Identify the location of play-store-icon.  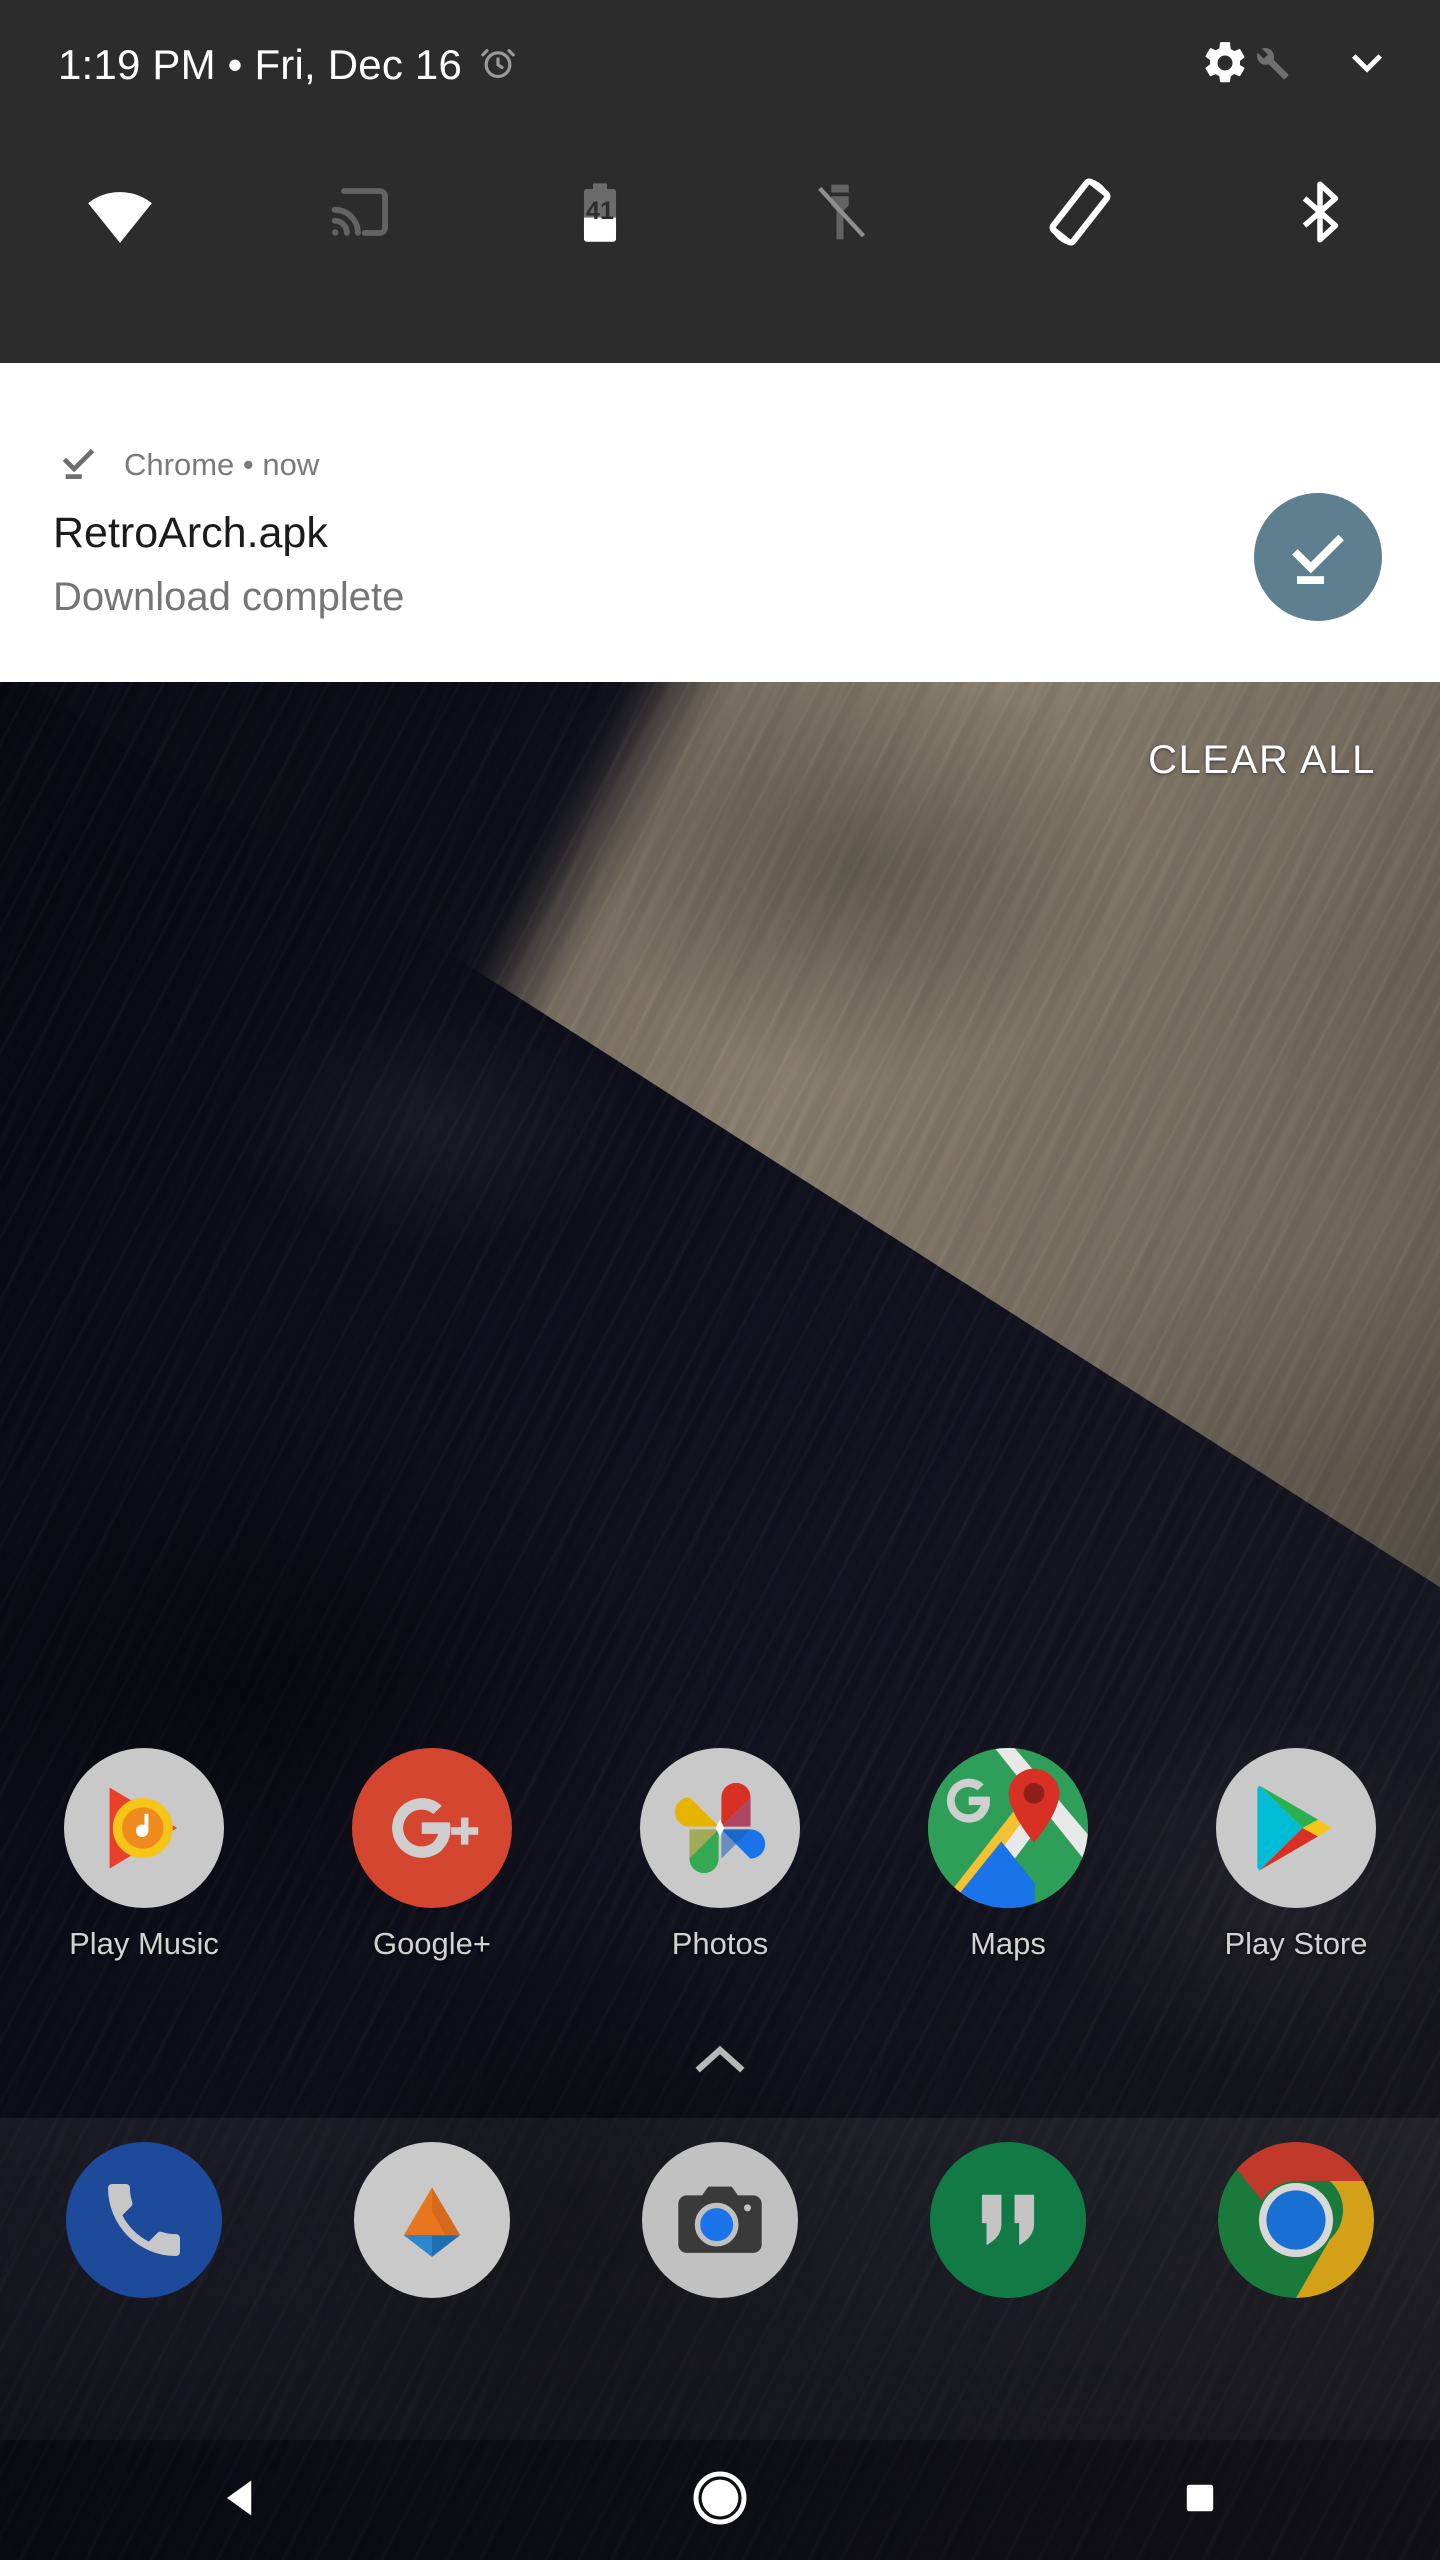
(1296, 1828).